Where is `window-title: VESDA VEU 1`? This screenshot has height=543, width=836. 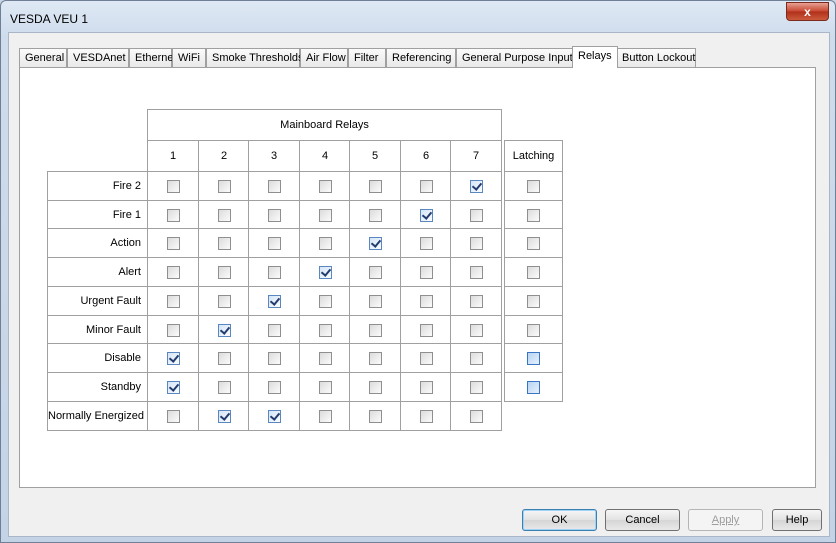
window-title: VESDA VEU 1 is located at coordinates (49, 19).